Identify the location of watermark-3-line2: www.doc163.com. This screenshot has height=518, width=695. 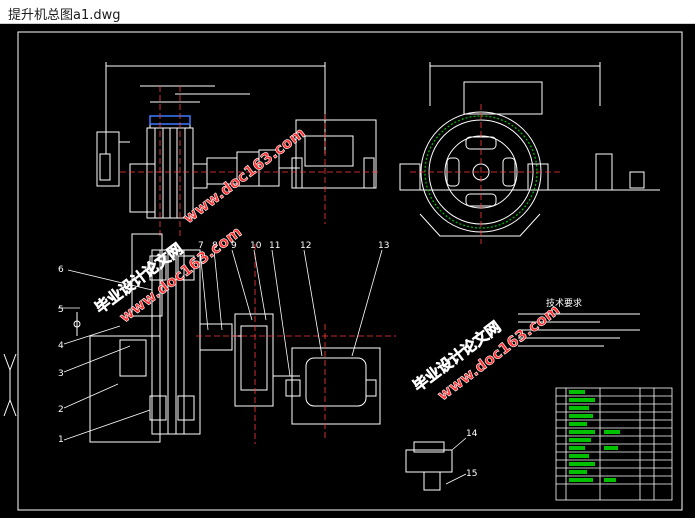
(244, 176).